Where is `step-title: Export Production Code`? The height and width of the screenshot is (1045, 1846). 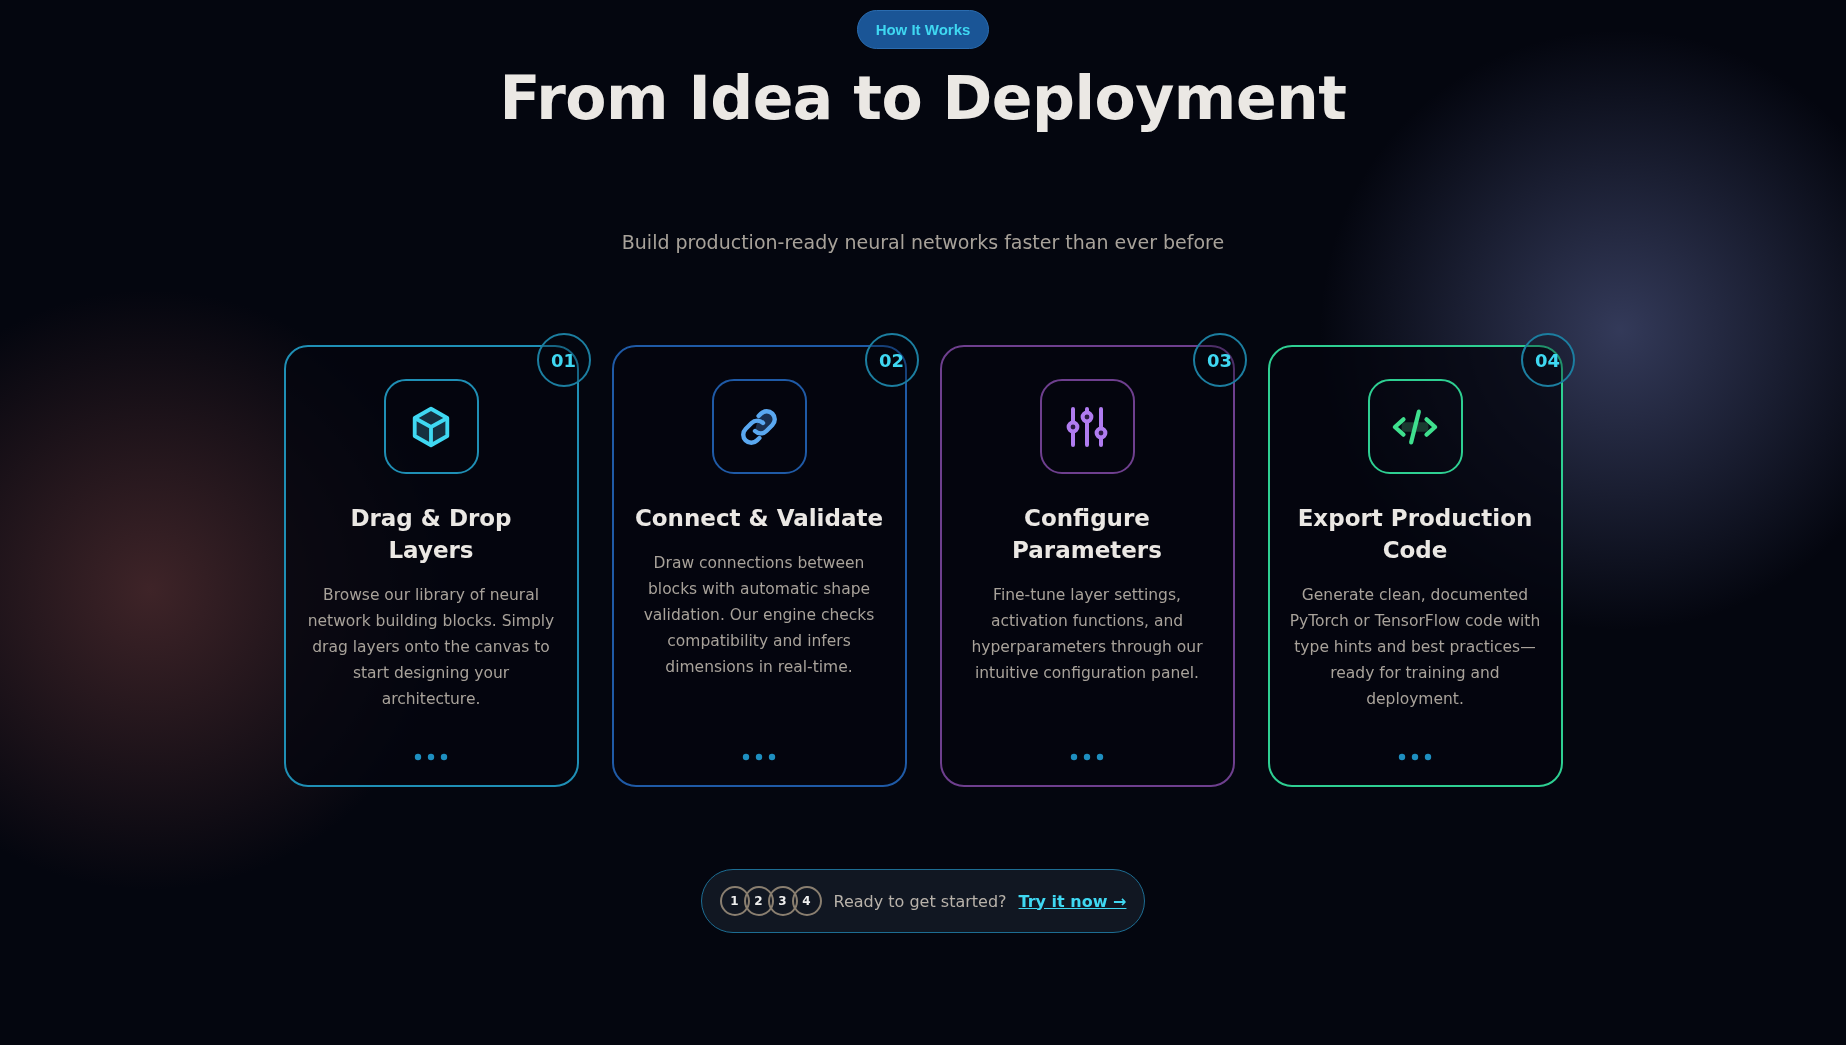 step-title: Export Production Code is located at coordinates (1415, 534).